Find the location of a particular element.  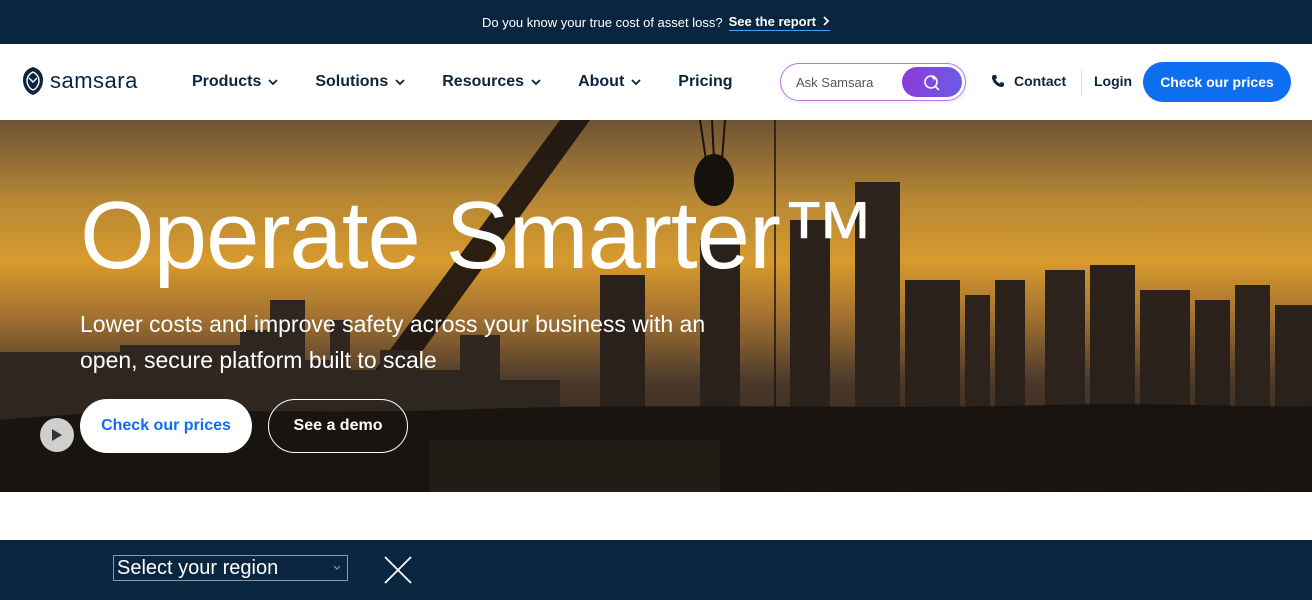

header-divider is located at coordinates (1081, 83).